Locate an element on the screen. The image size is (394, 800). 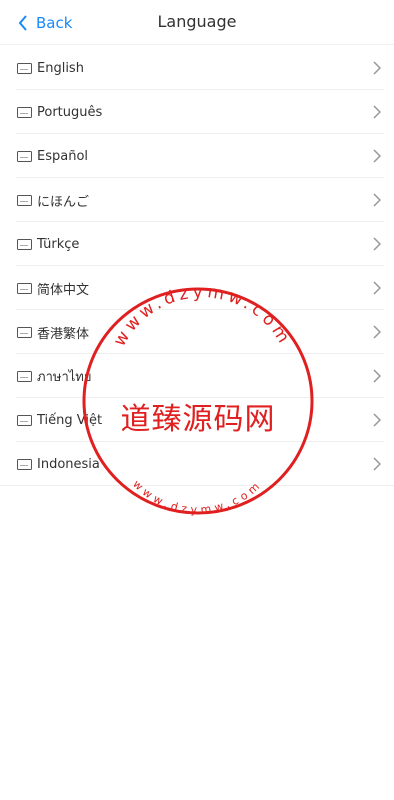
page-title: Language is located at coordinates (197, 21).